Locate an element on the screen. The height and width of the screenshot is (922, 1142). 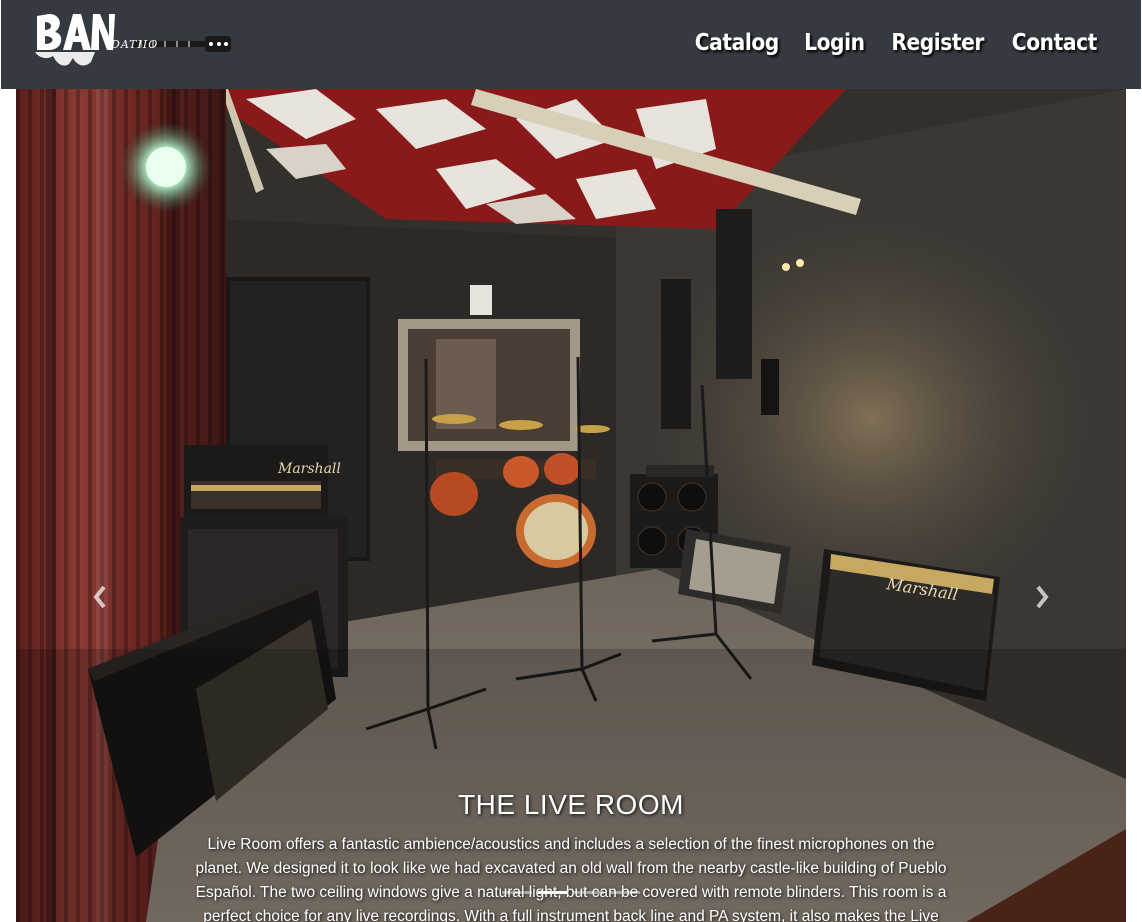
nav-links: Catalog Login Register Contact is located at coordinates (896, 43).